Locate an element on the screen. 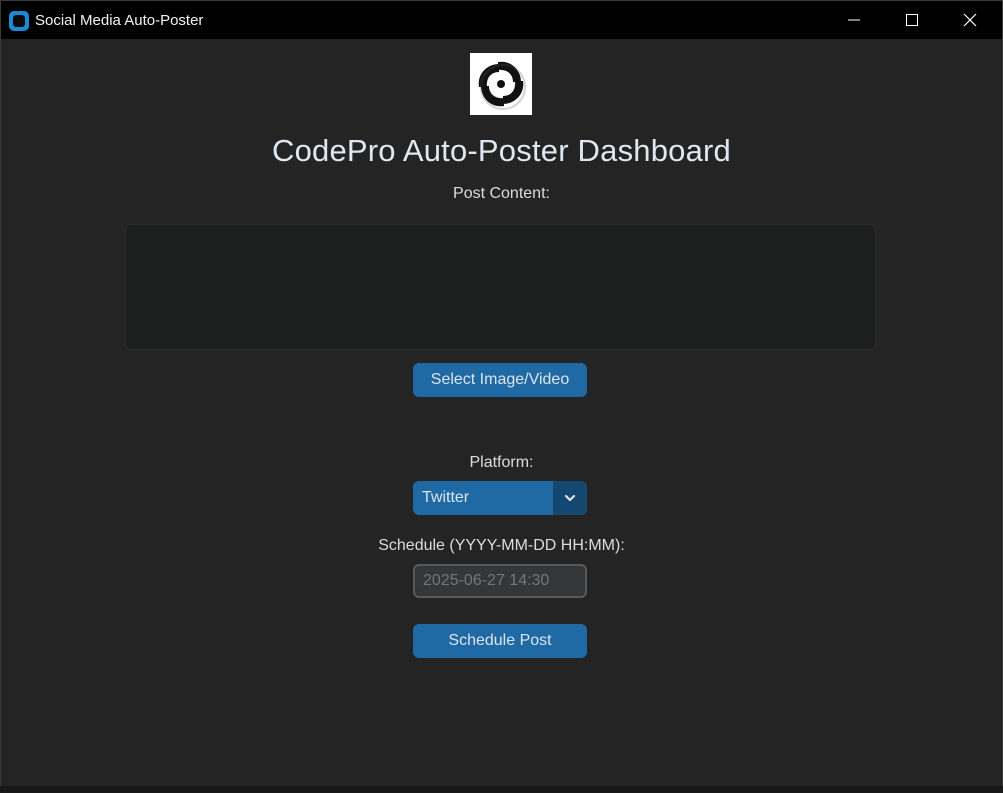 The image size is (1003, 793). window-title: Social Media Auto-Poster is located at coordinates (119, 20).